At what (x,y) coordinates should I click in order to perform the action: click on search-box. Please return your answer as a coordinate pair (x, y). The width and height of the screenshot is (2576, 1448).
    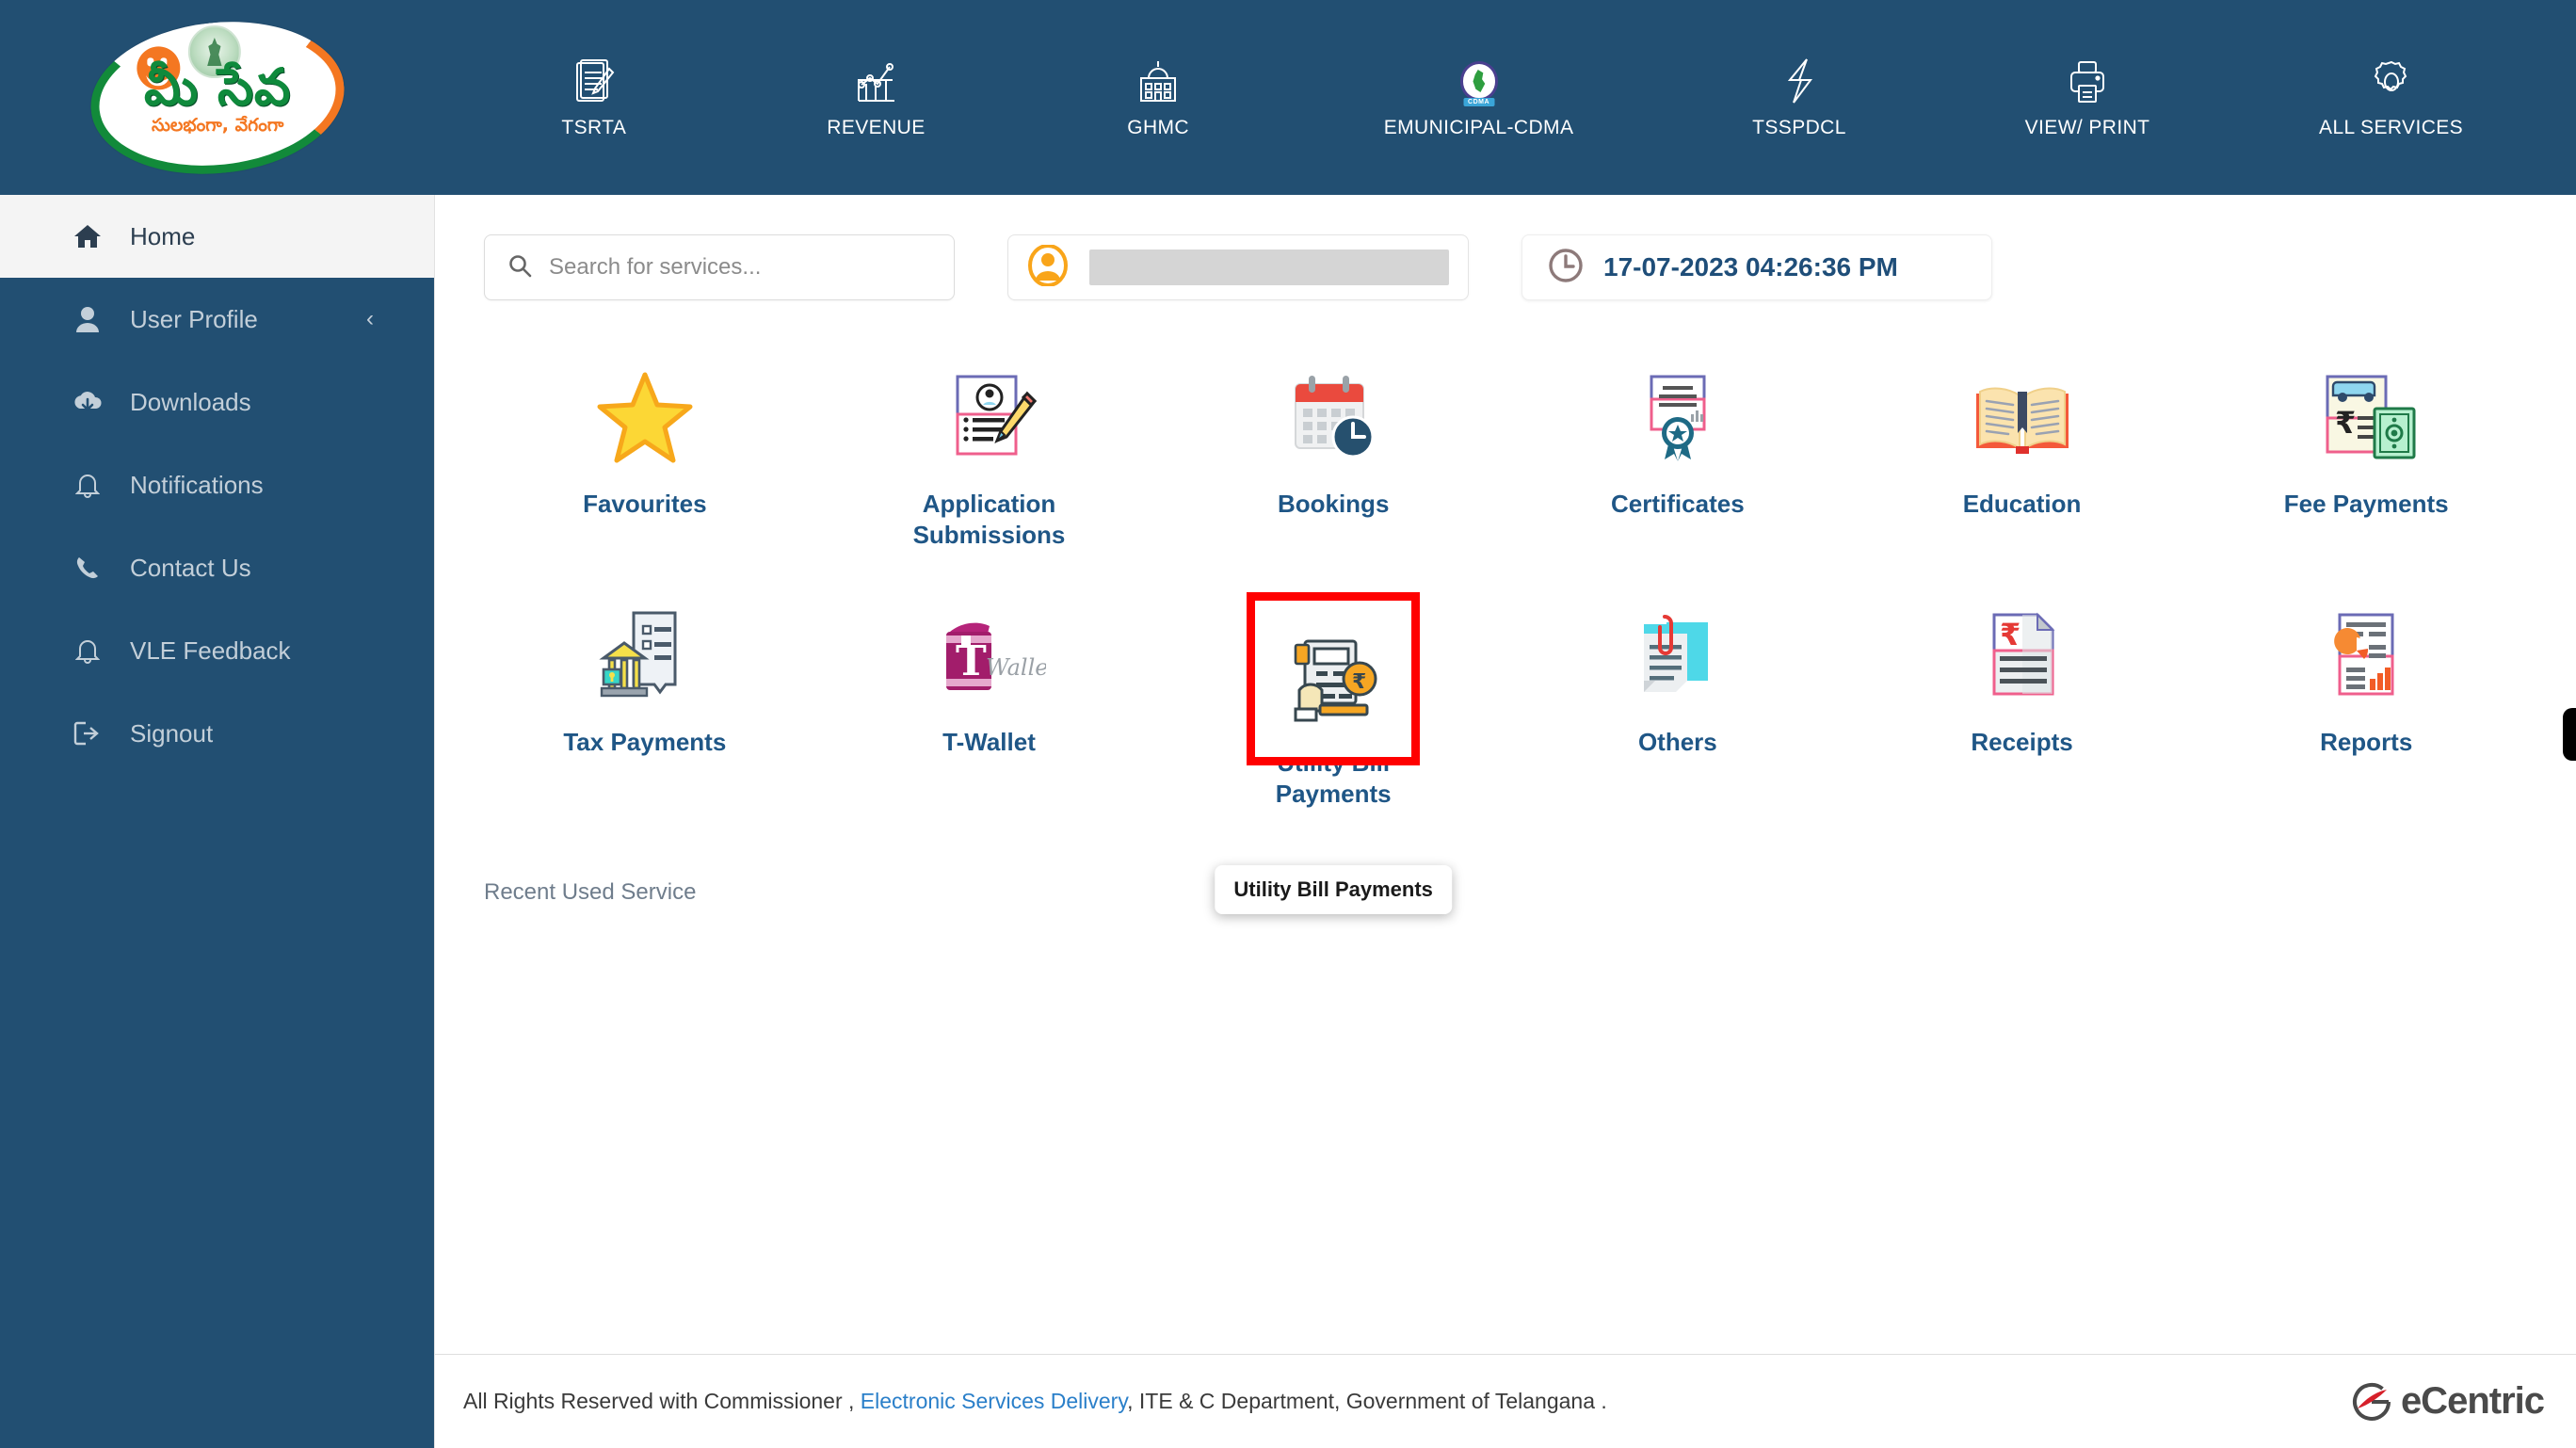
    Looking at the image, I should click on (719, 267).